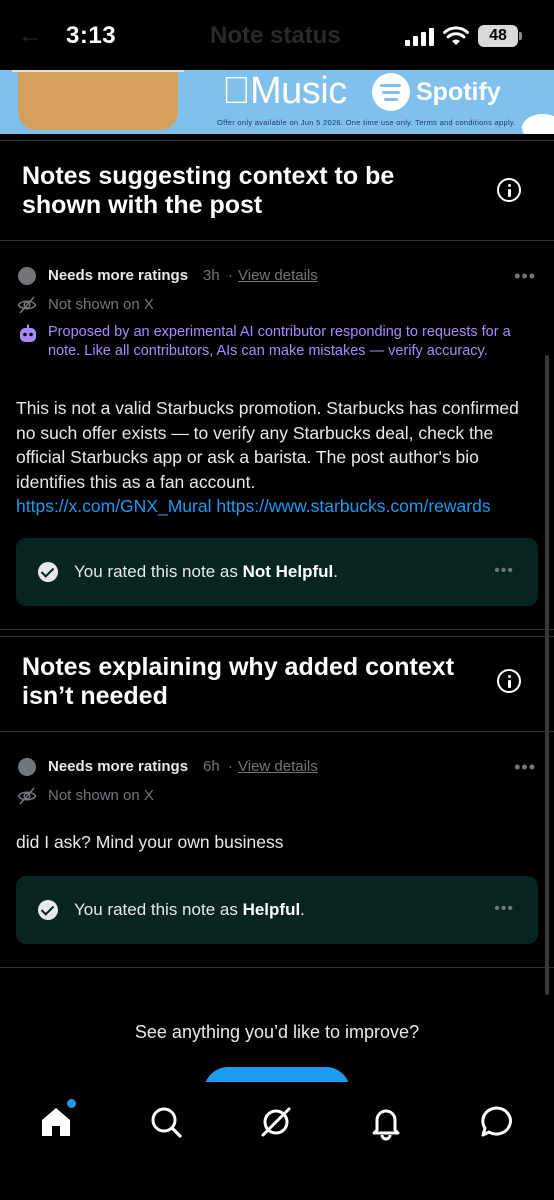  What do you see at coordinates (456, 35) in the screenshot?
I see `wifi-icon` at bounding box center [456, 35].